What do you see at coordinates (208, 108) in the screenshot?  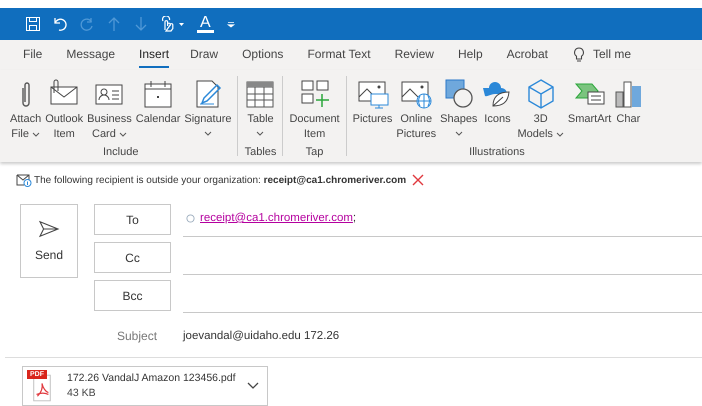 I see `ribbon-button: Signature` at bounding box center [208, 108].